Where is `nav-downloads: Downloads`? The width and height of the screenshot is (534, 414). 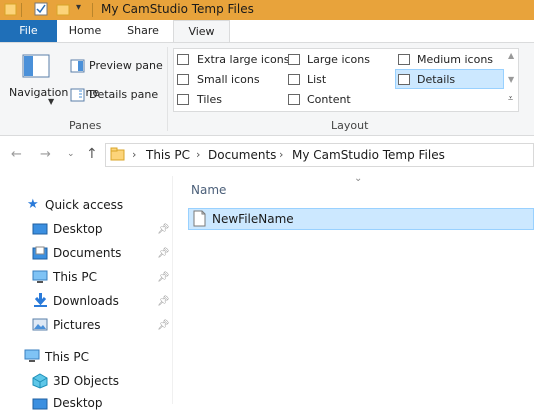
nav-downloads: Downloads is located at coordinates (86, 301).